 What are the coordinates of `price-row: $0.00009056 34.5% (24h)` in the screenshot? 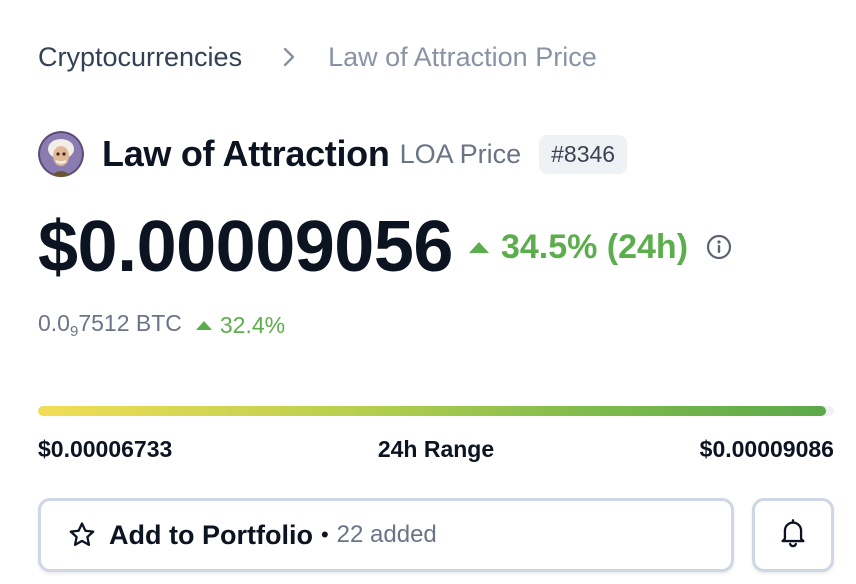 It's located at (385, 247).